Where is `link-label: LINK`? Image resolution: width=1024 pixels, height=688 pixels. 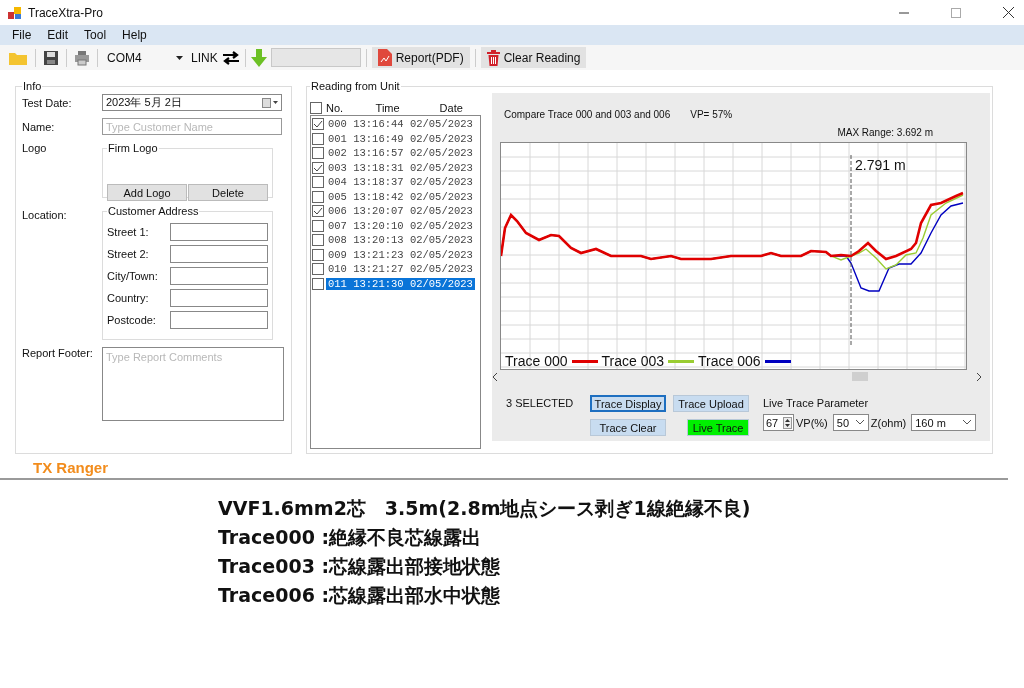 link-label: LINK is located at coordinates (204, 57).